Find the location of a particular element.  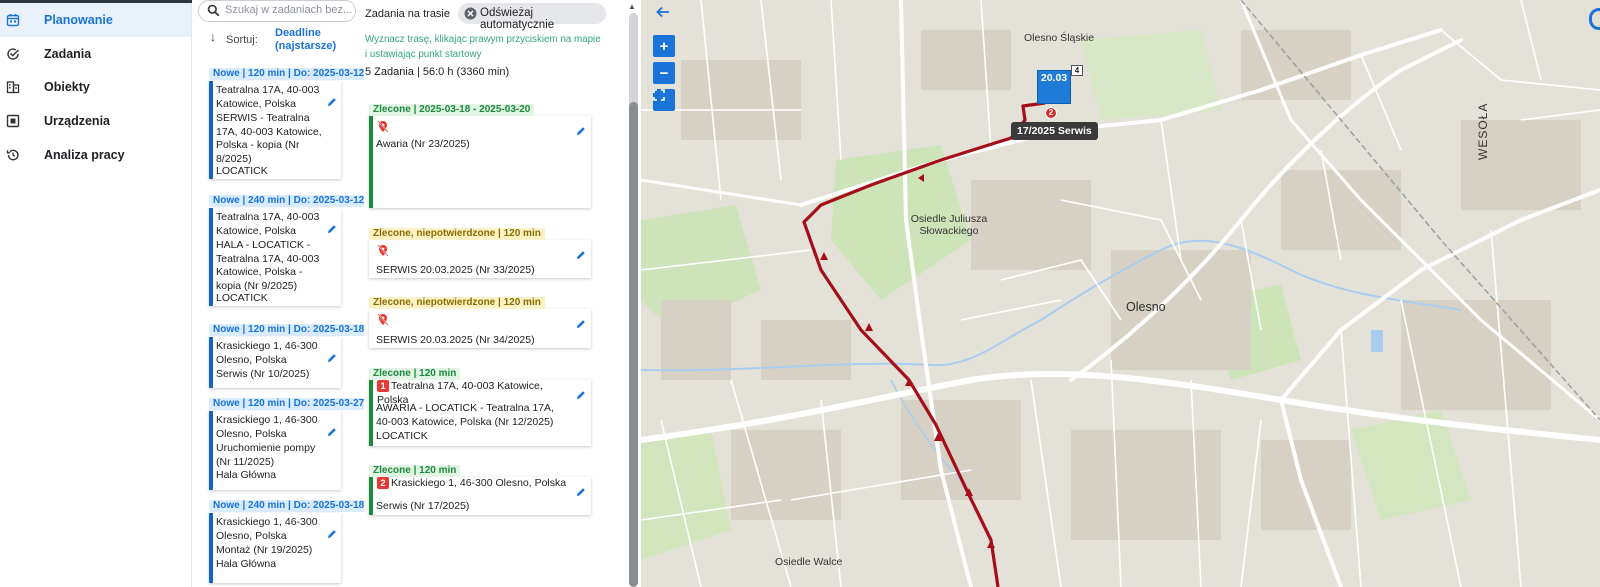

nav-item-zadania: Zadania is located at coordinates (95, 54).